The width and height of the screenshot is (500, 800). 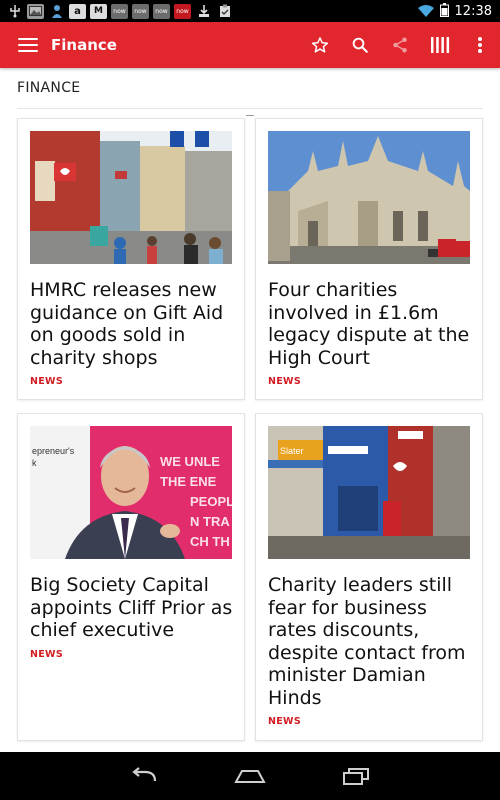 I want to click on svg-text: WE UNLE, so click(x=190, y=461).